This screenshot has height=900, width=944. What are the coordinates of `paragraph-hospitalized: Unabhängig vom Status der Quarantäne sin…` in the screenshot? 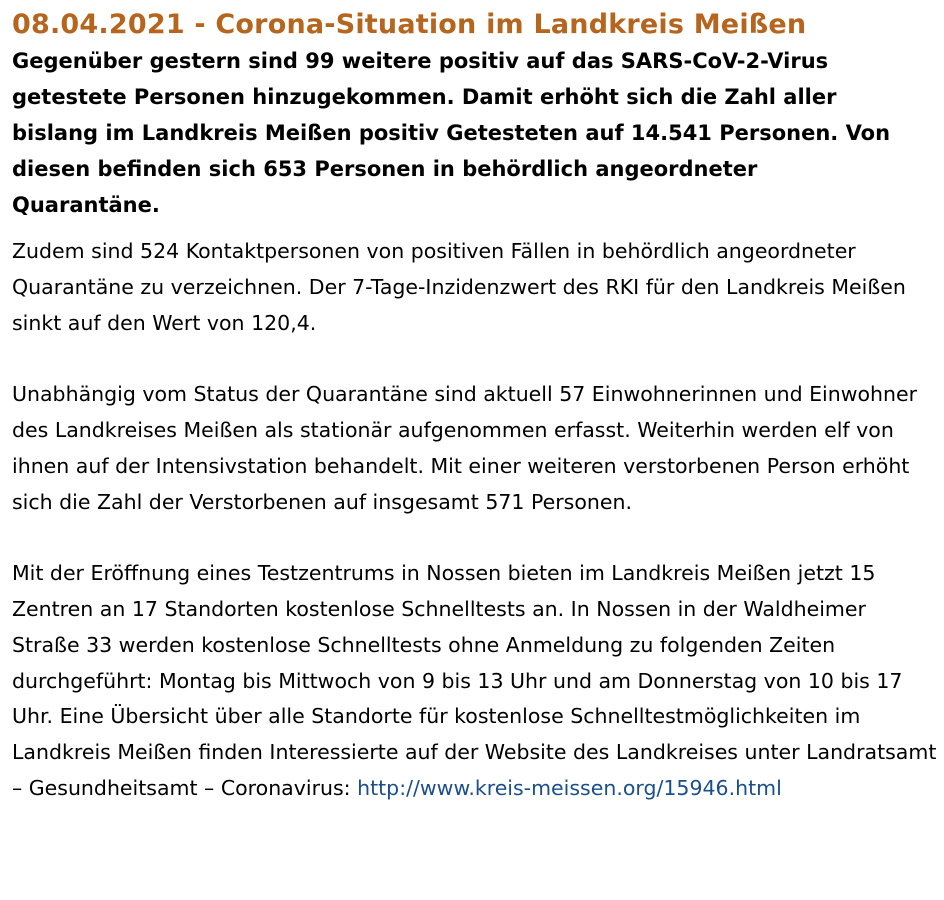 It's located at (465, 448).